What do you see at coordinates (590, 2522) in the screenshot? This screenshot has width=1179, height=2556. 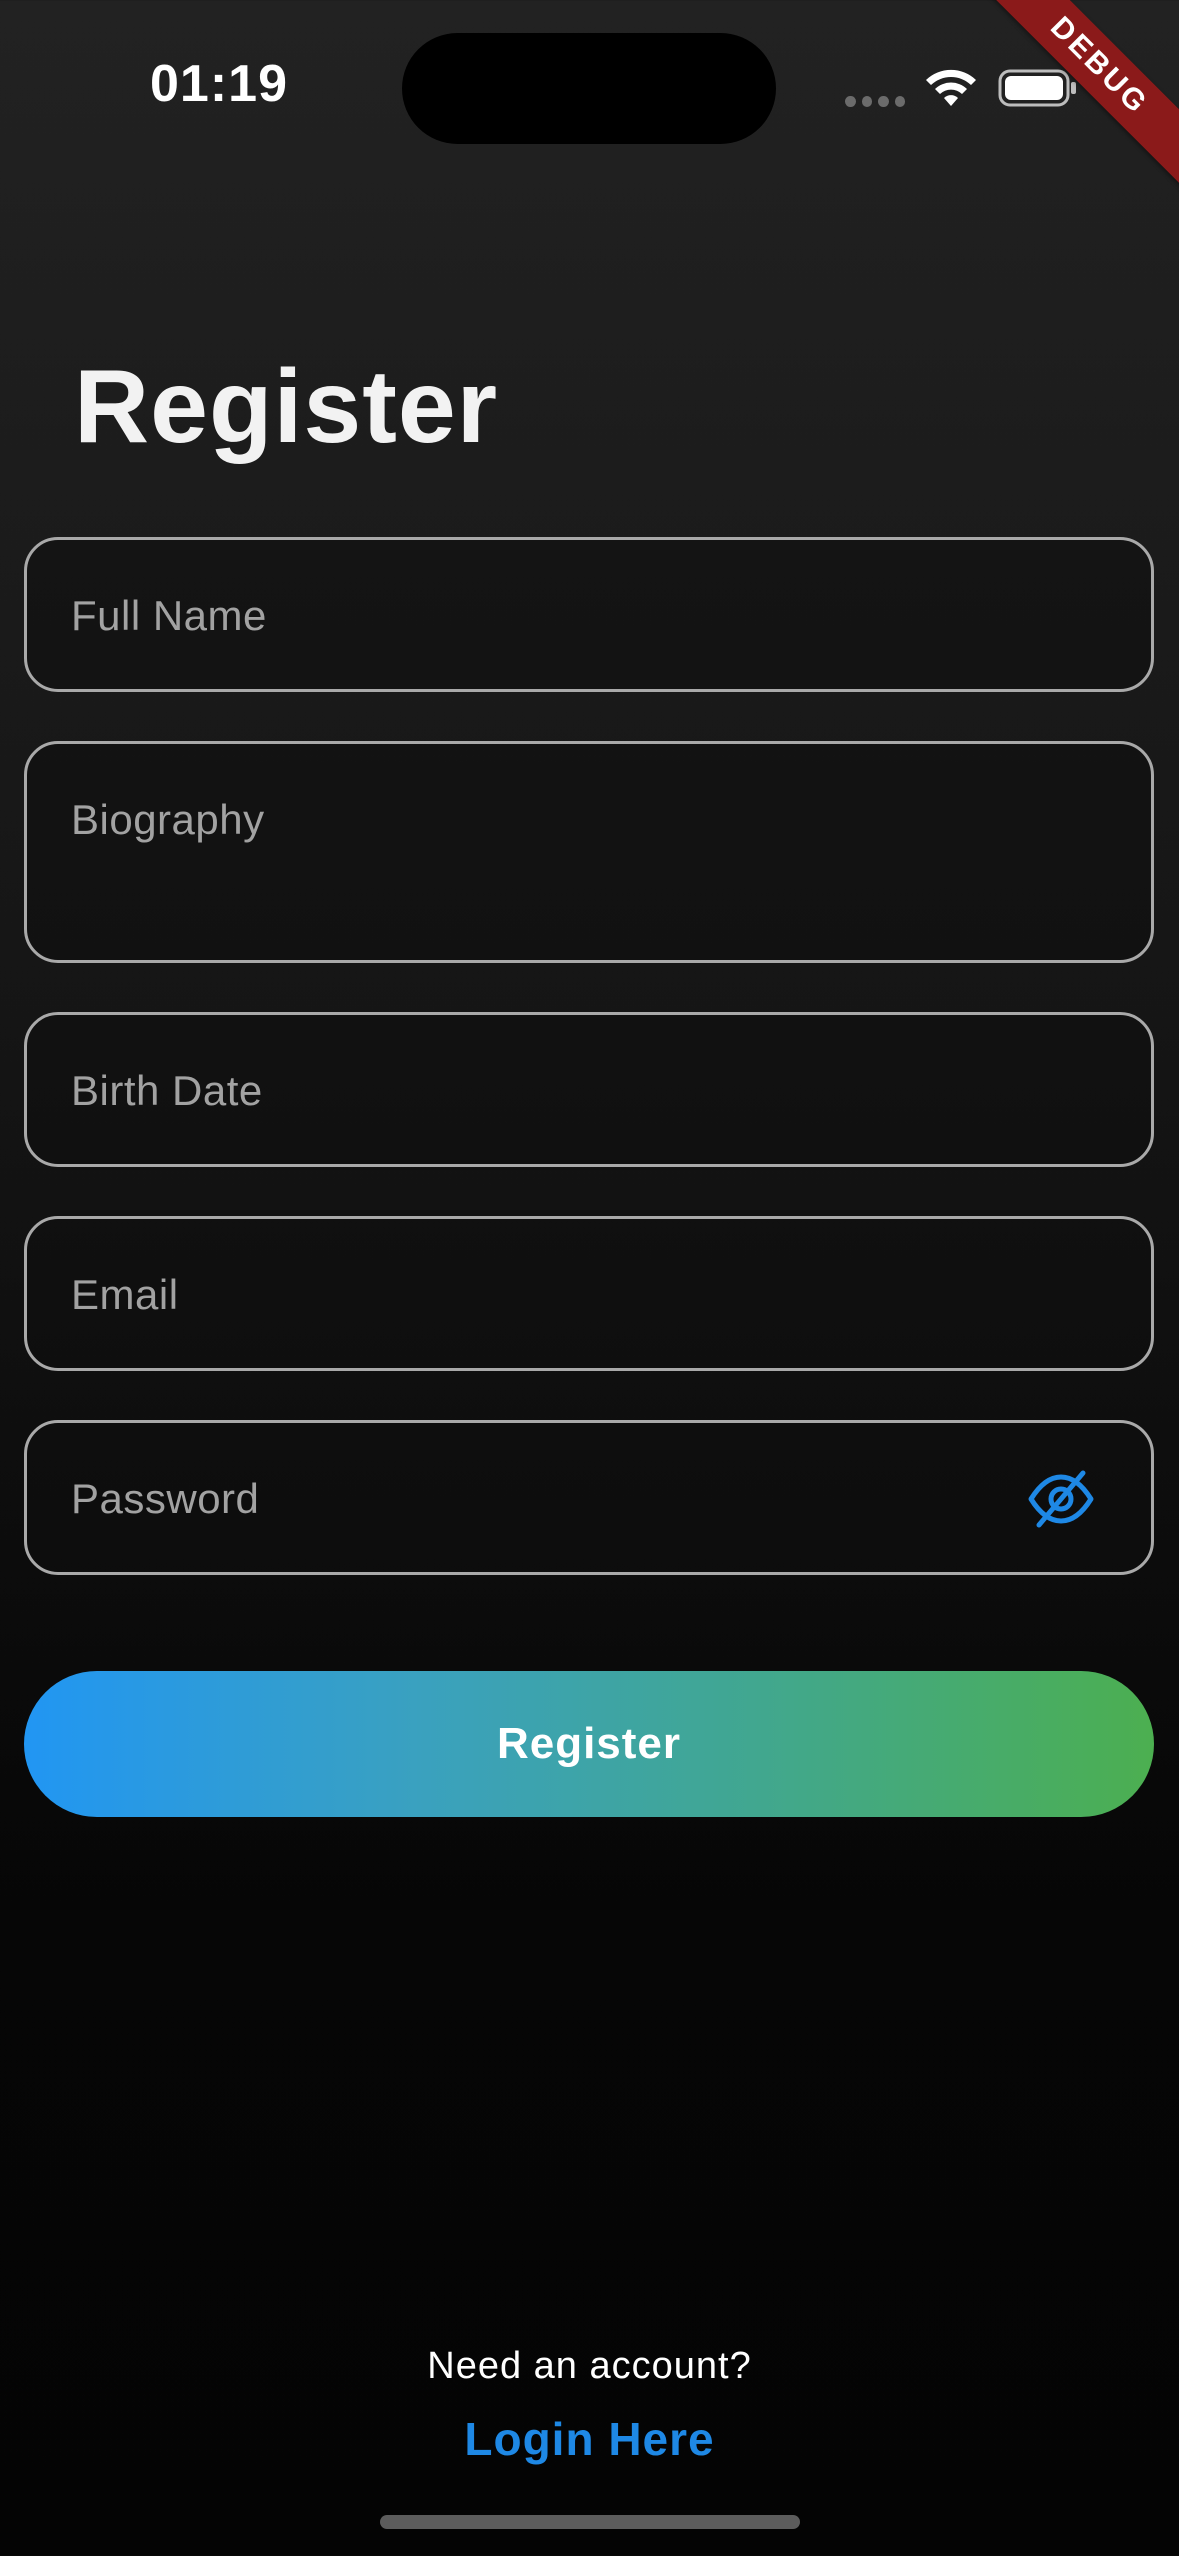 I see `home-indicator` at bounding box center [590, 2522].